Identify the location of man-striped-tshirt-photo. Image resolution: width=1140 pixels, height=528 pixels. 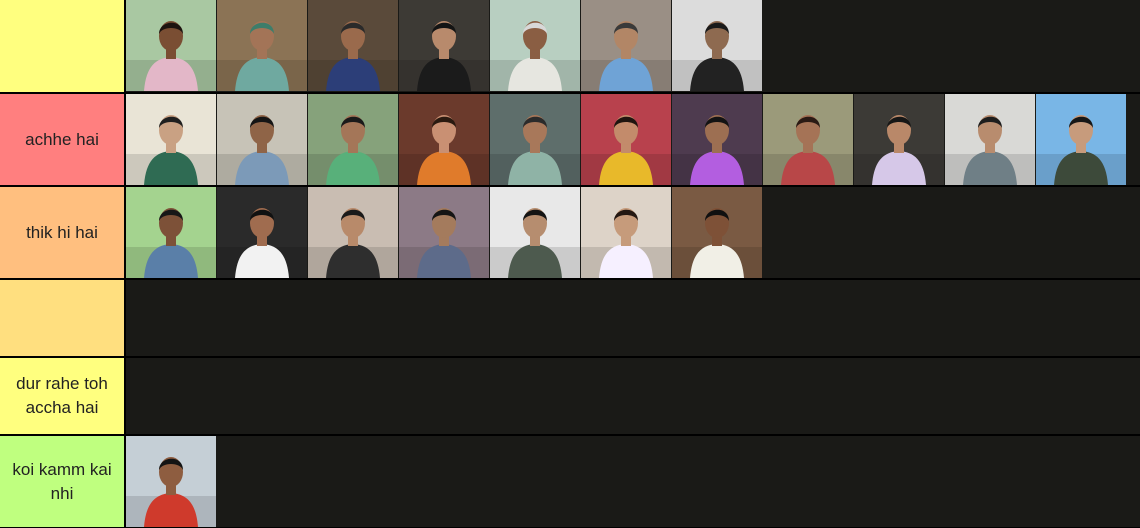
(353, 45).